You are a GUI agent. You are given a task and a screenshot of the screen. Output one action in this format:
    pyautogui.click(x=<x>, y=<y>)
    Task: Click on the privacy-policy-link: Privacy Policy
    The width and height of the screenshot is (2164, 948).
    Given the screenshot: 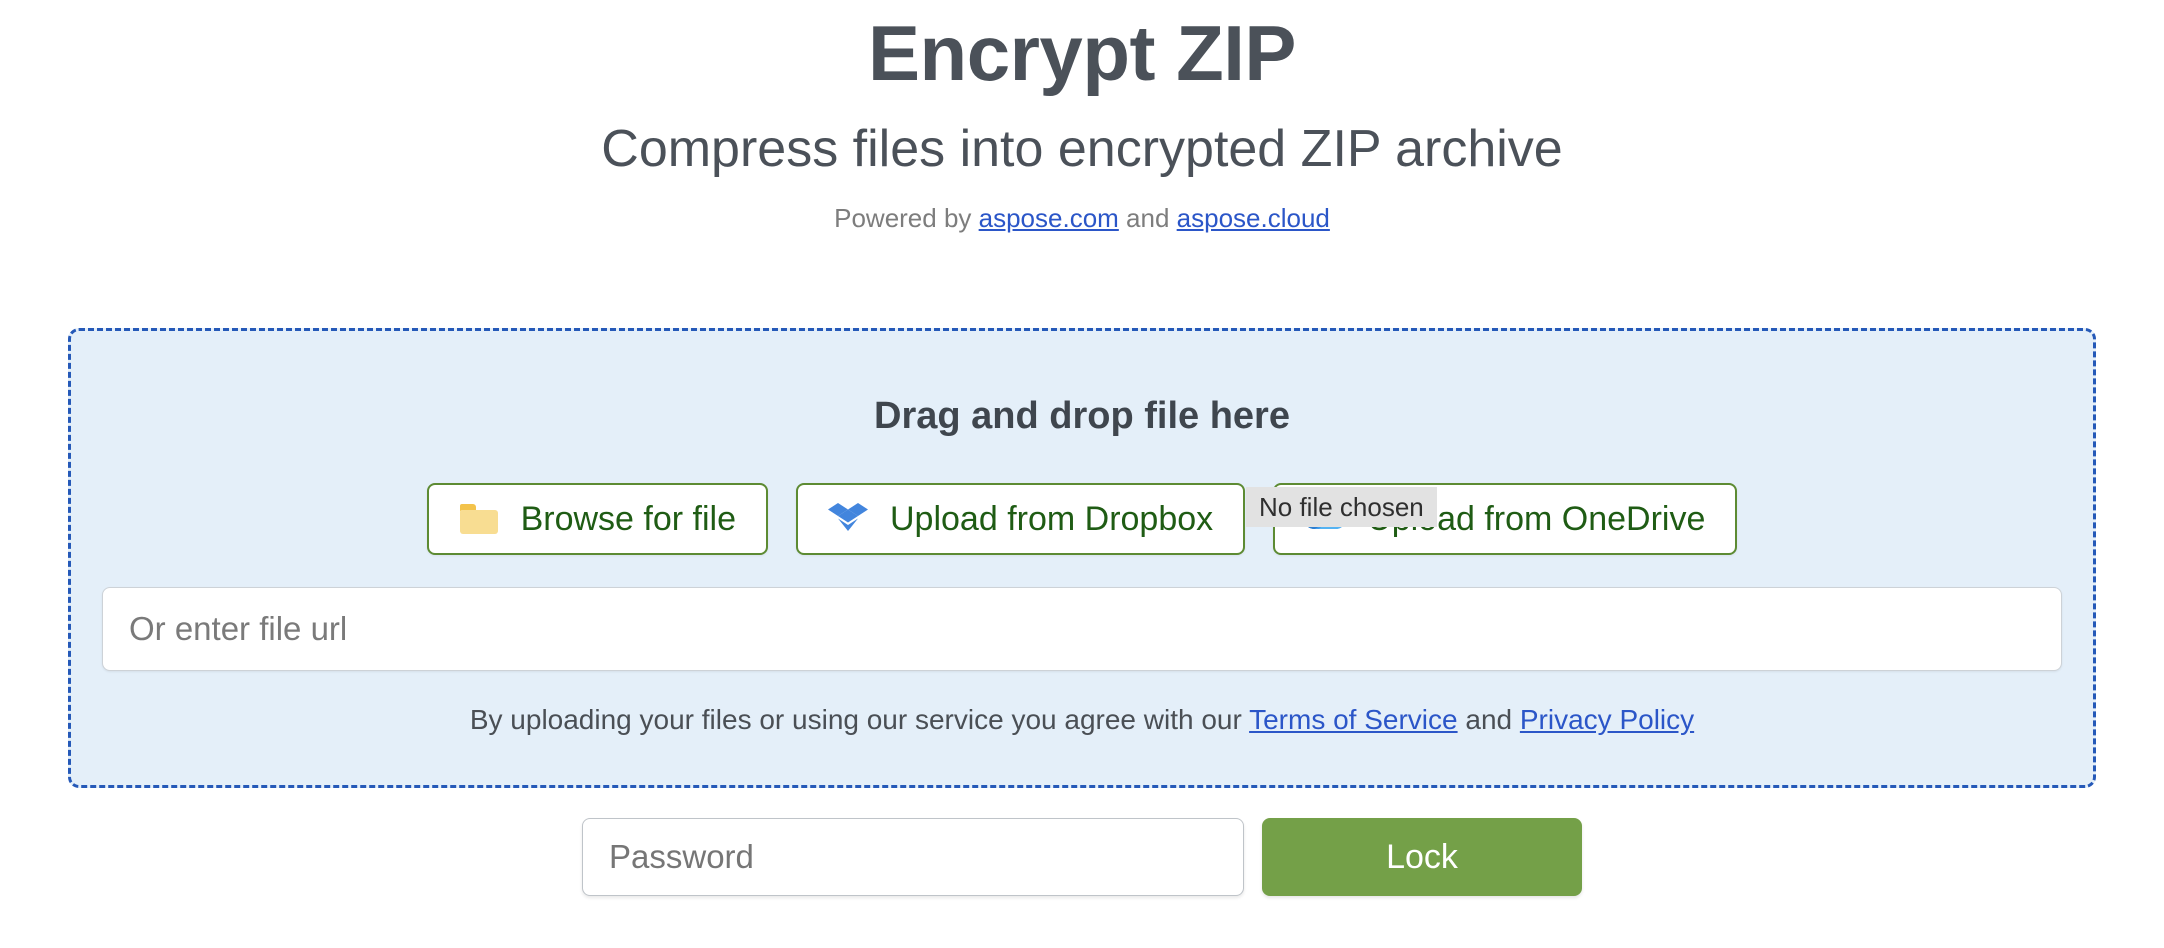 What is the action you would take?
    pyautogui.click(x=1607, y=719)
    